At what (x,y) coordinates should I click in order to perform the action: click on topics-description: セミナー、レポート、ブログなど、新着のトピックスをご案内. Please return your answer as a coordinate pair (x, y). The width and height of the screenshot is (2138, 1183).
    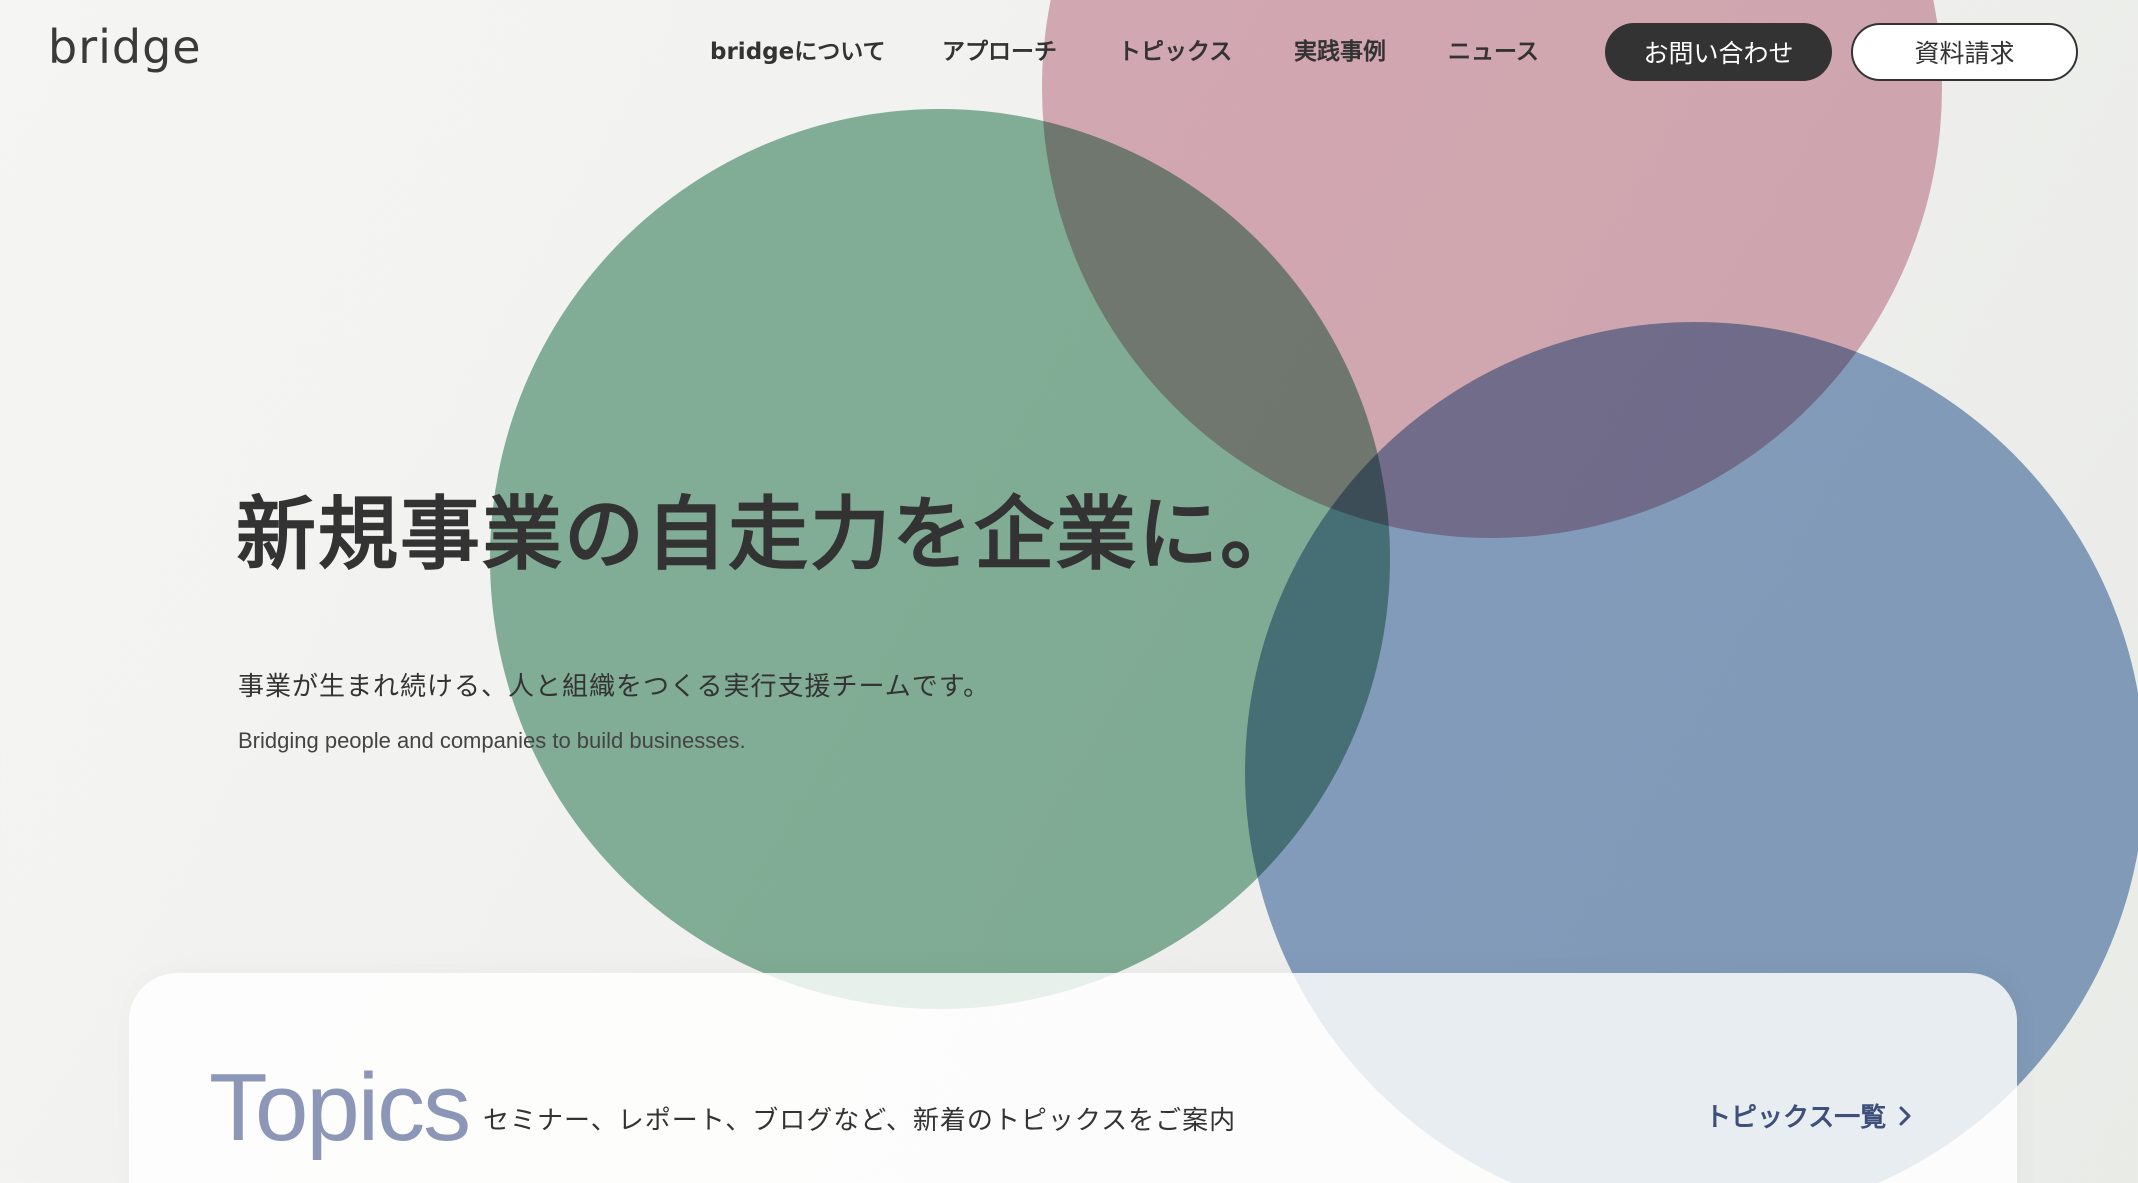
    Looking at the image, I should click on (860, 1121).